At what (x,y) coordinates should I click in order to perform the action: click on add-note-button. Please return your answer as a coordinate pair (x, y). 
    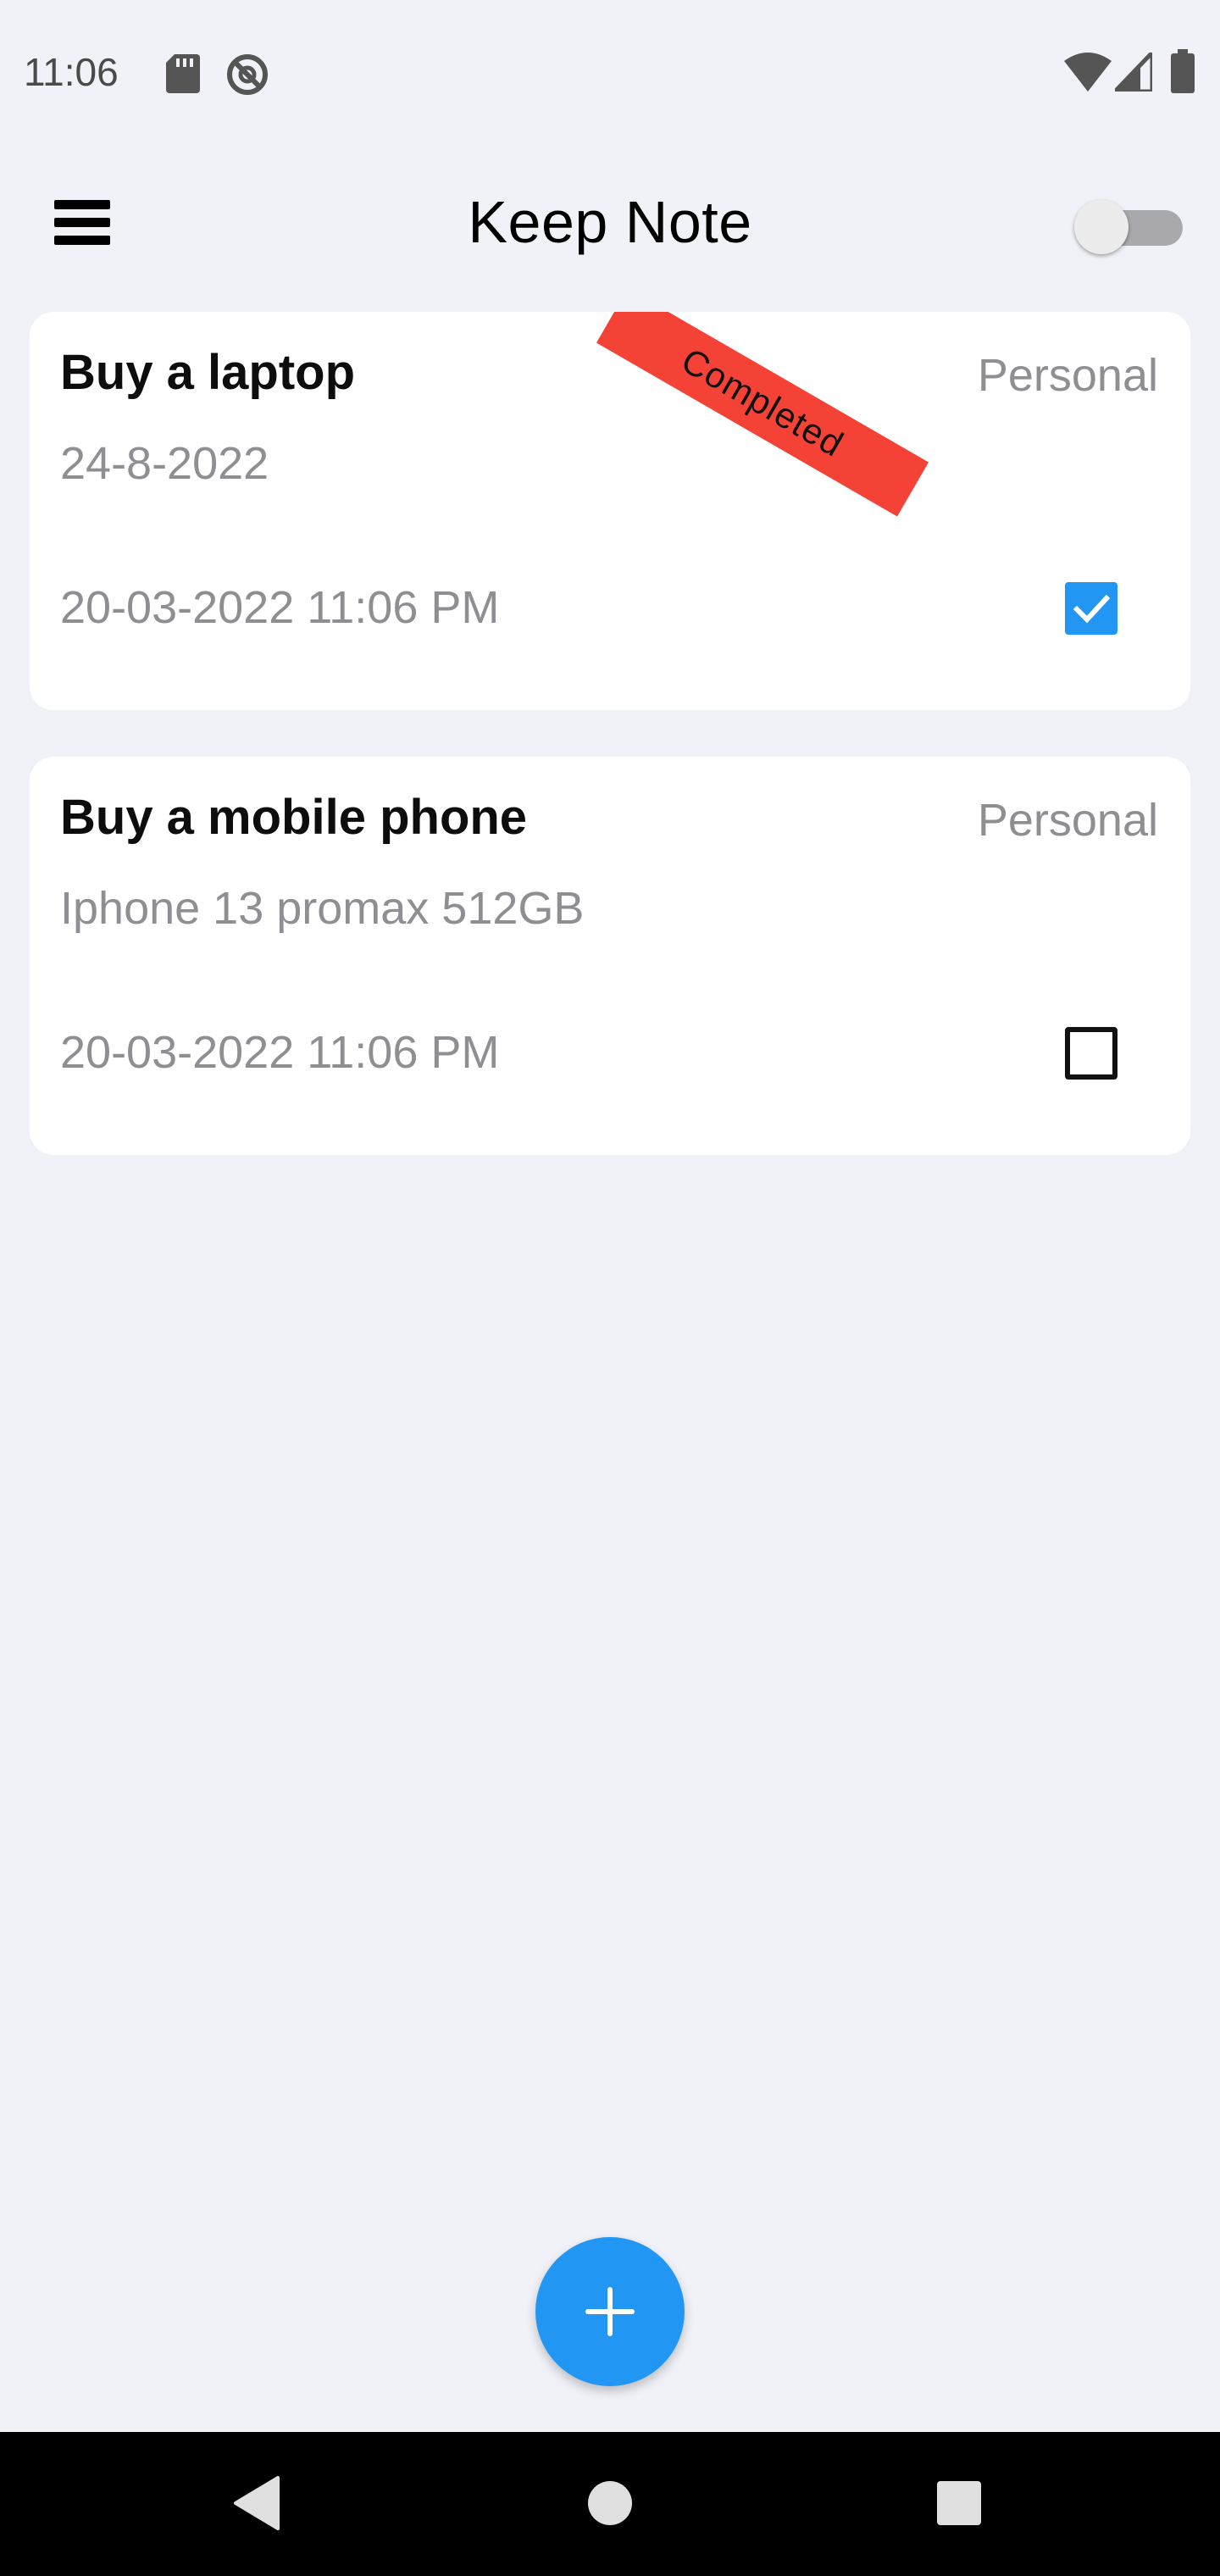
    Looking at the image, I should click on (610, 2311).